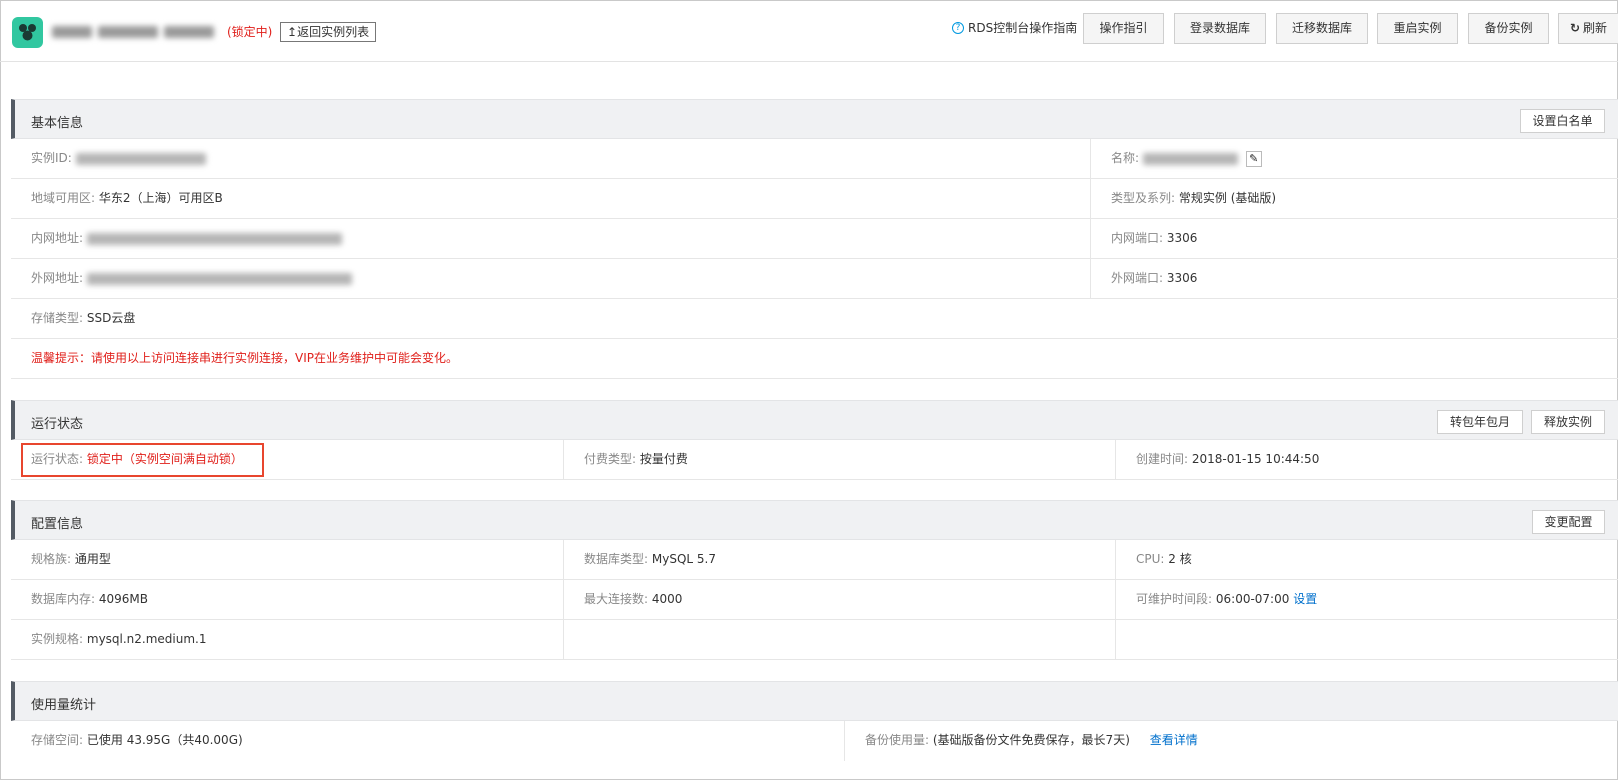  Describe the element at coordinates (667, 599) in the screenshot. I see `max-connections-value: 4000` at that location.